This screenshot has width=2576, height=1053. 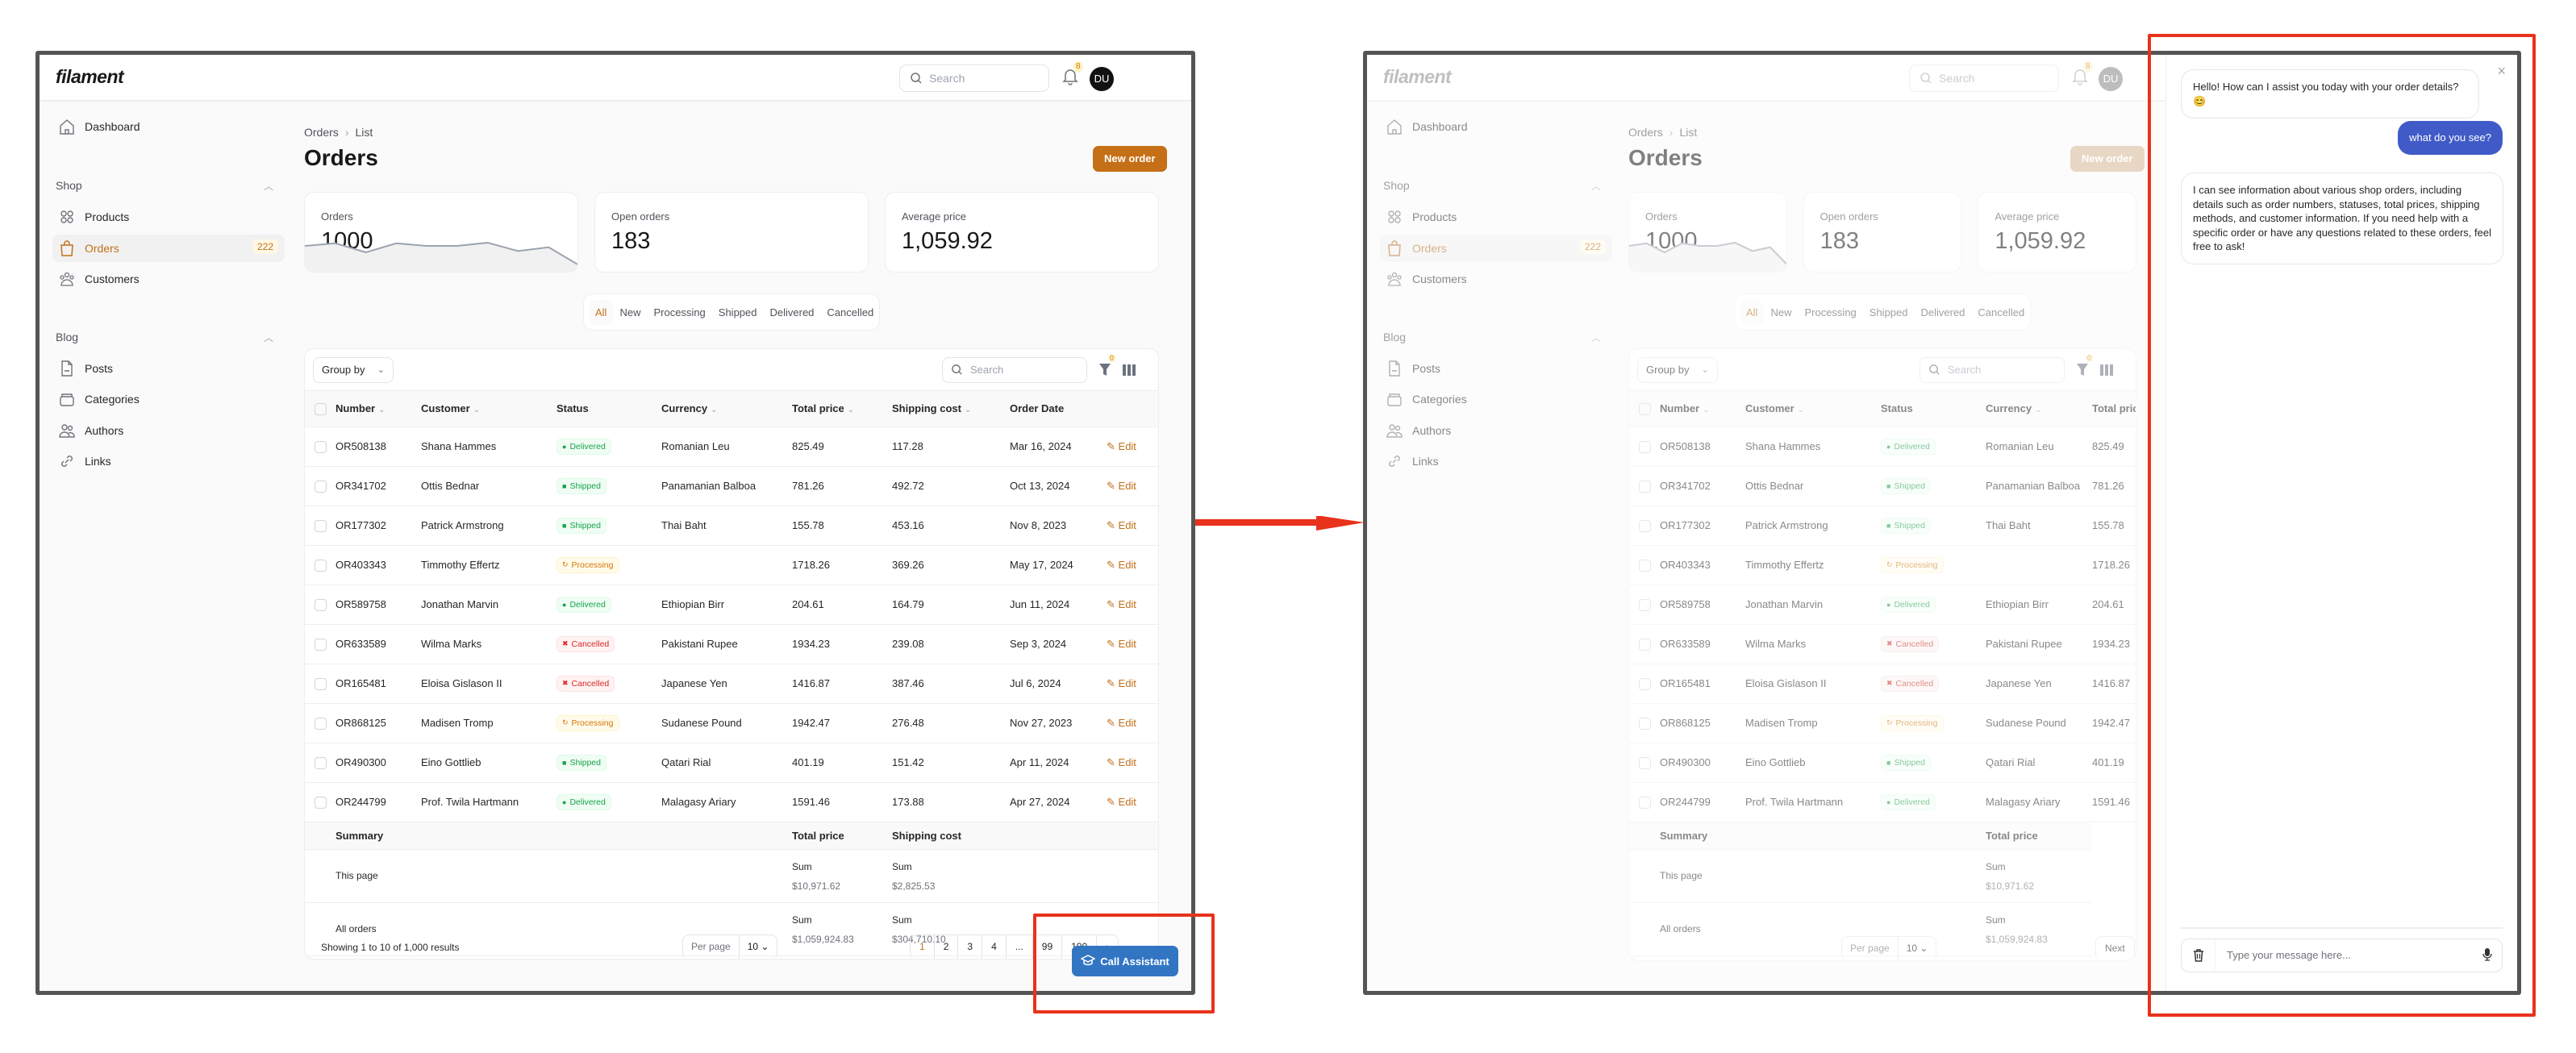 I want to click on sidebar-item-links: Links, so click(x=168, y=461).